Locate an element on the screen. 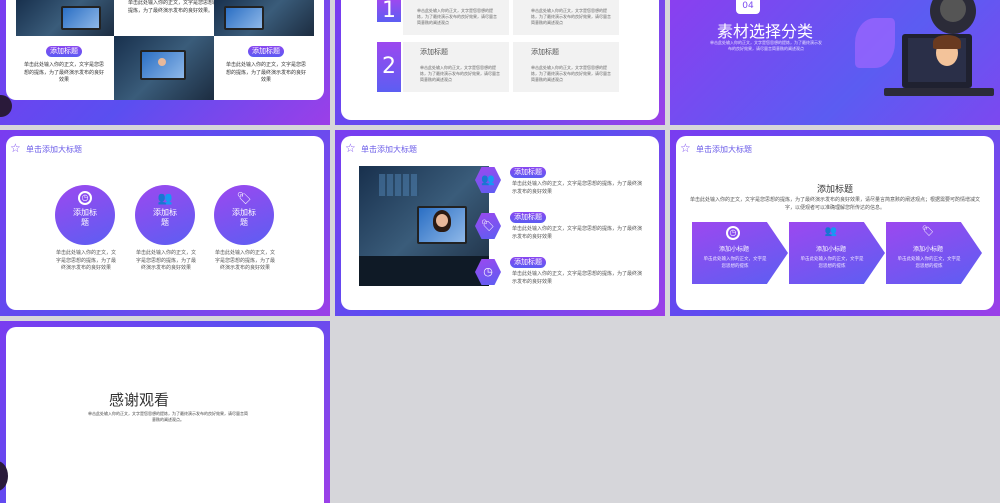  feature-circle: 🏷 添加标题 is located at coordinates (244, 215).